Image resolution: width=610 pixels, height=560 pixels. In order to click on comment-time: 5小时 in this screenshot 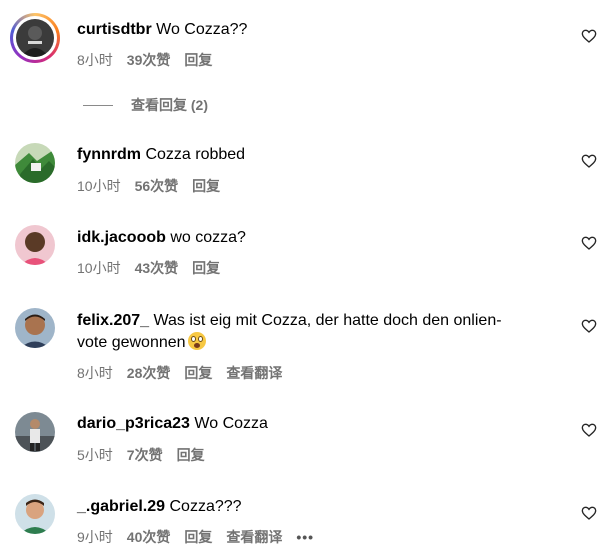, I will do `click(95, 455)`.